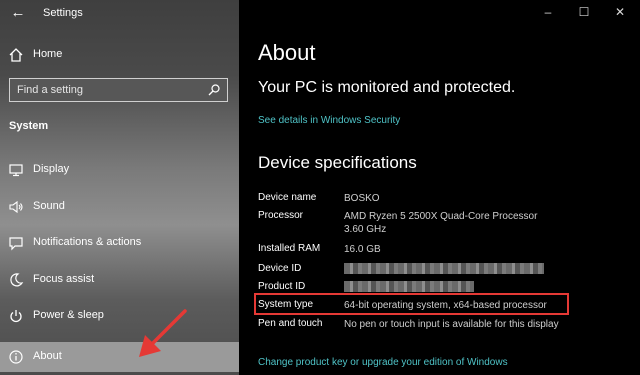 Image resolution: width=640 pixels, height=375 pixels. I want to click on power-icon, so click(16, 316).